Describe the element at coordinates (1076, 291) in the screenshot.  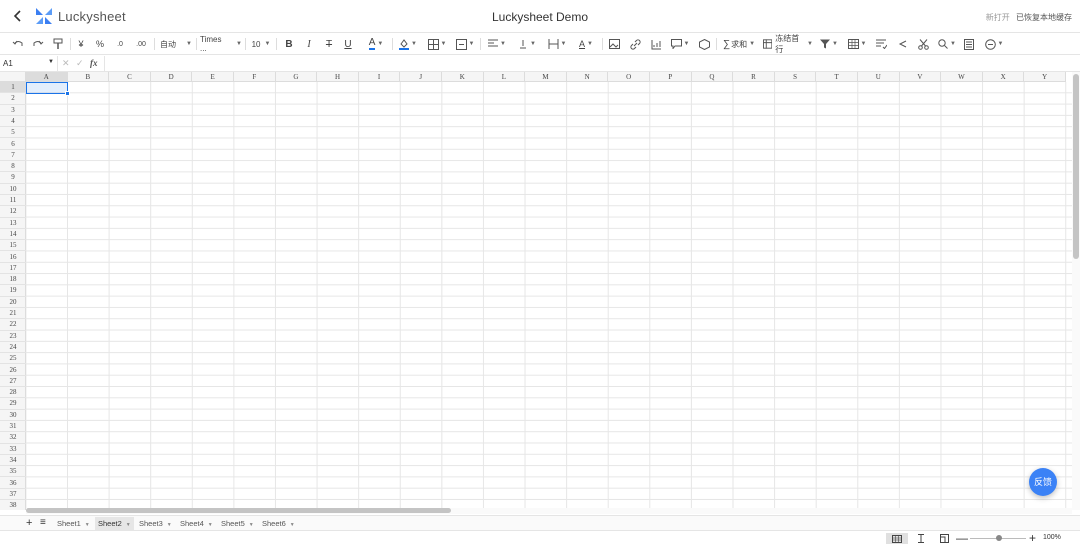
I see `vertical-scrollbar` at that location.